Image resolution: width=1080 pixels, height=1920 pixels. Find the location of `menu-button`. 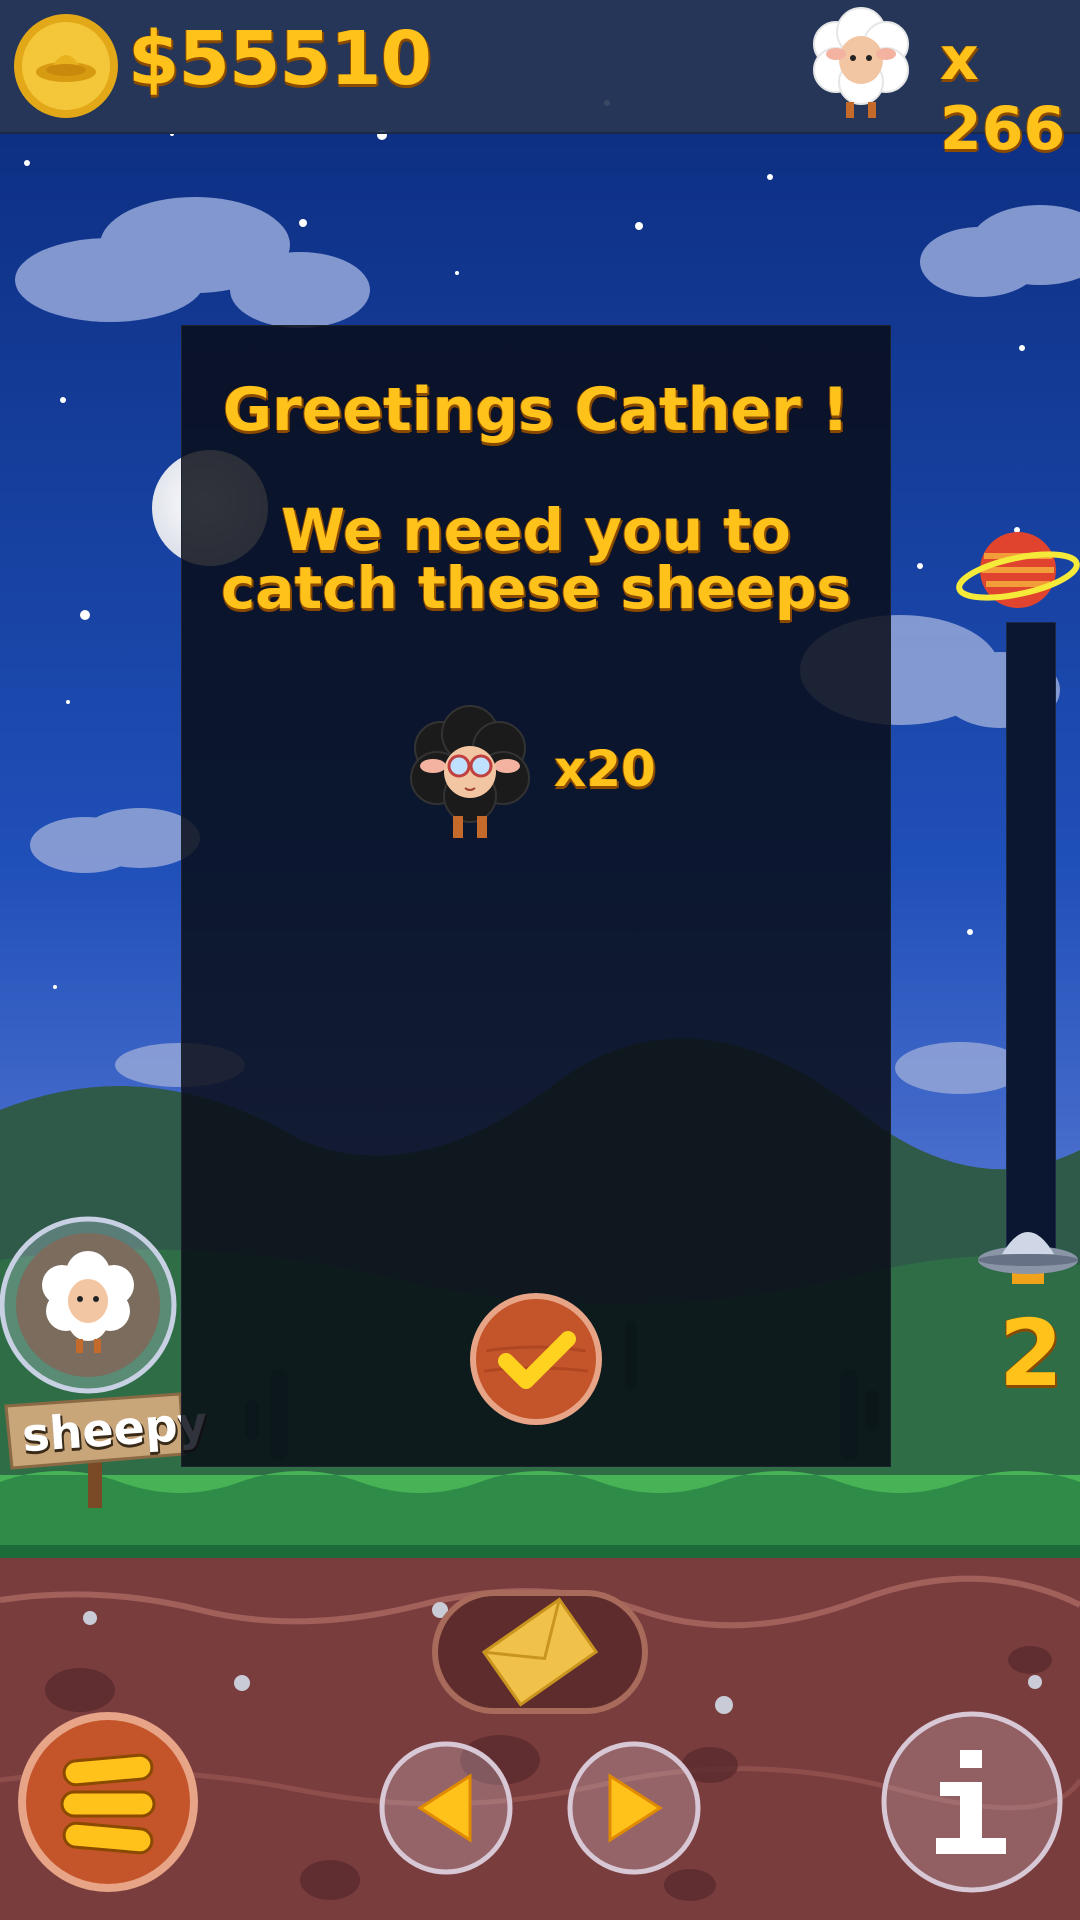

menu-button is located at coordinates (108, 1802).